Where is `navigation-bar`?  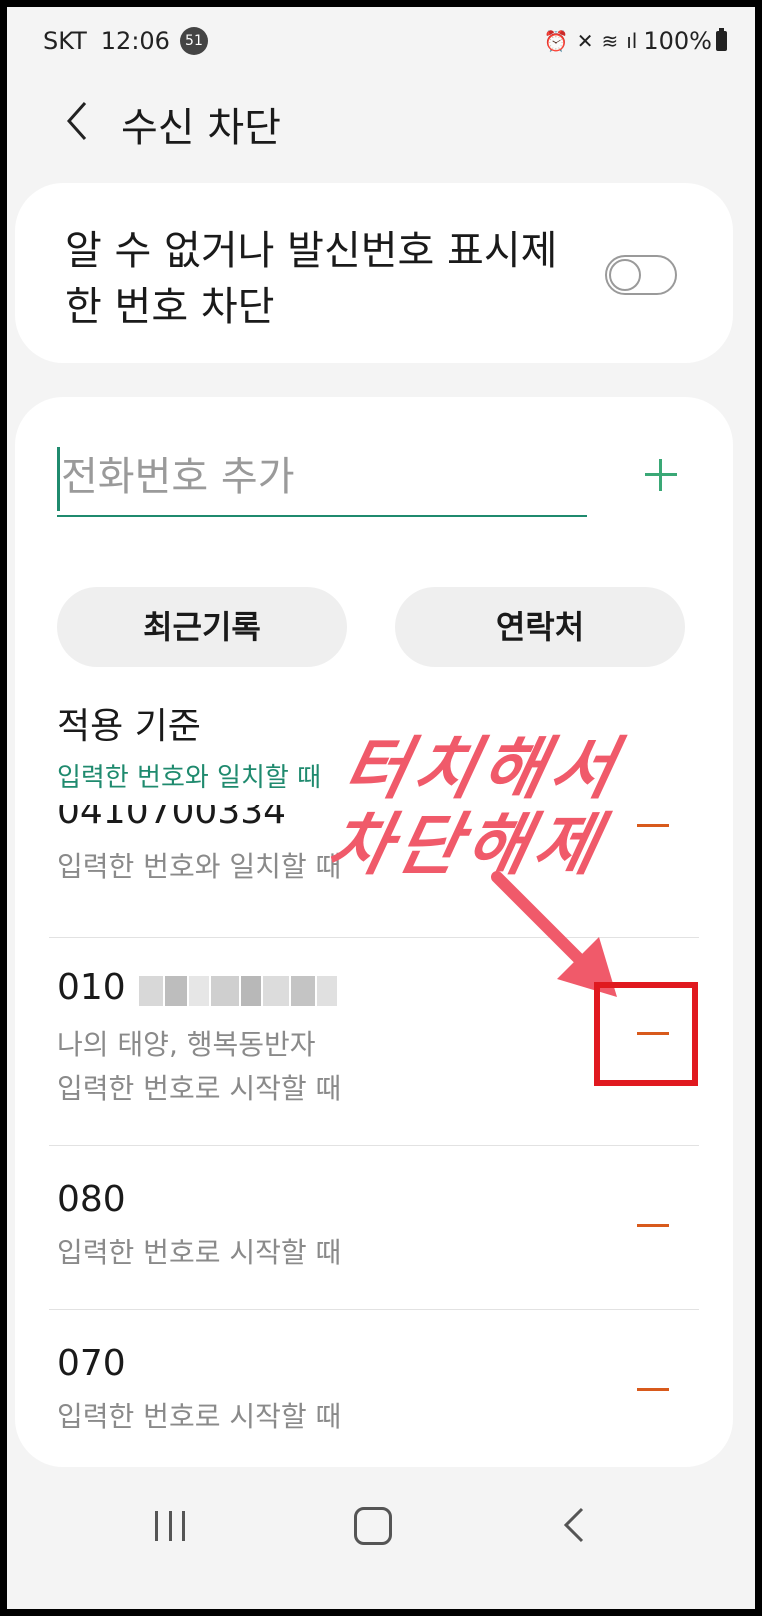 navigation-bar is located at coordinates (381, 1538).